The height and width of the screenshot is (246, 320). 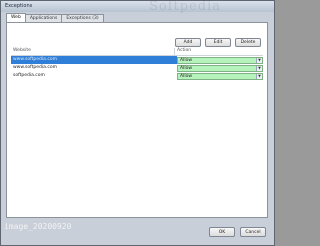 I want to click on dialog-buttons: OK Cancel, so click(x=237, y=232).